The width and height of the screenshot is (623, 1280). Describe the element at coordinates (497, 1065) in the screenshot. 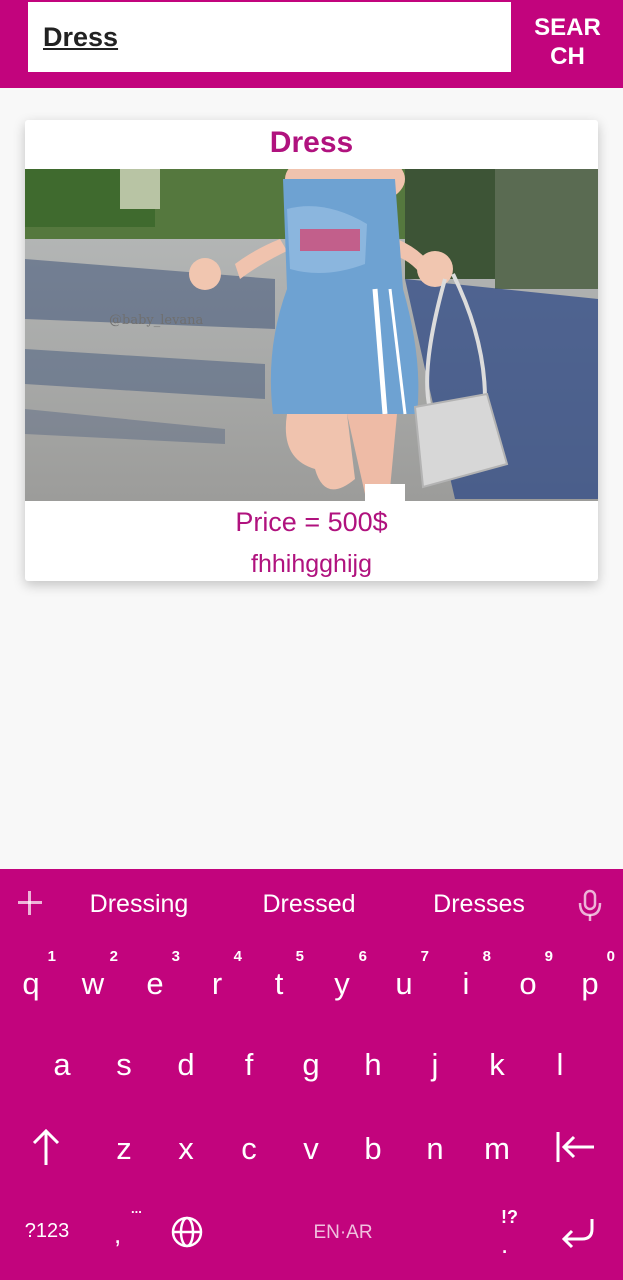

I see `key-k: k` at that location.